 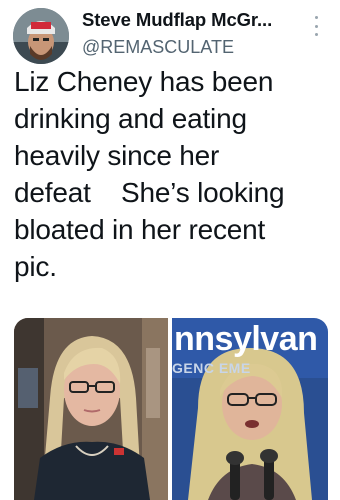 What do you see at coordinates (211, 368) in the screenshot?
I see `sign-subtext: GENC EME` at bounding box center [211, 368].